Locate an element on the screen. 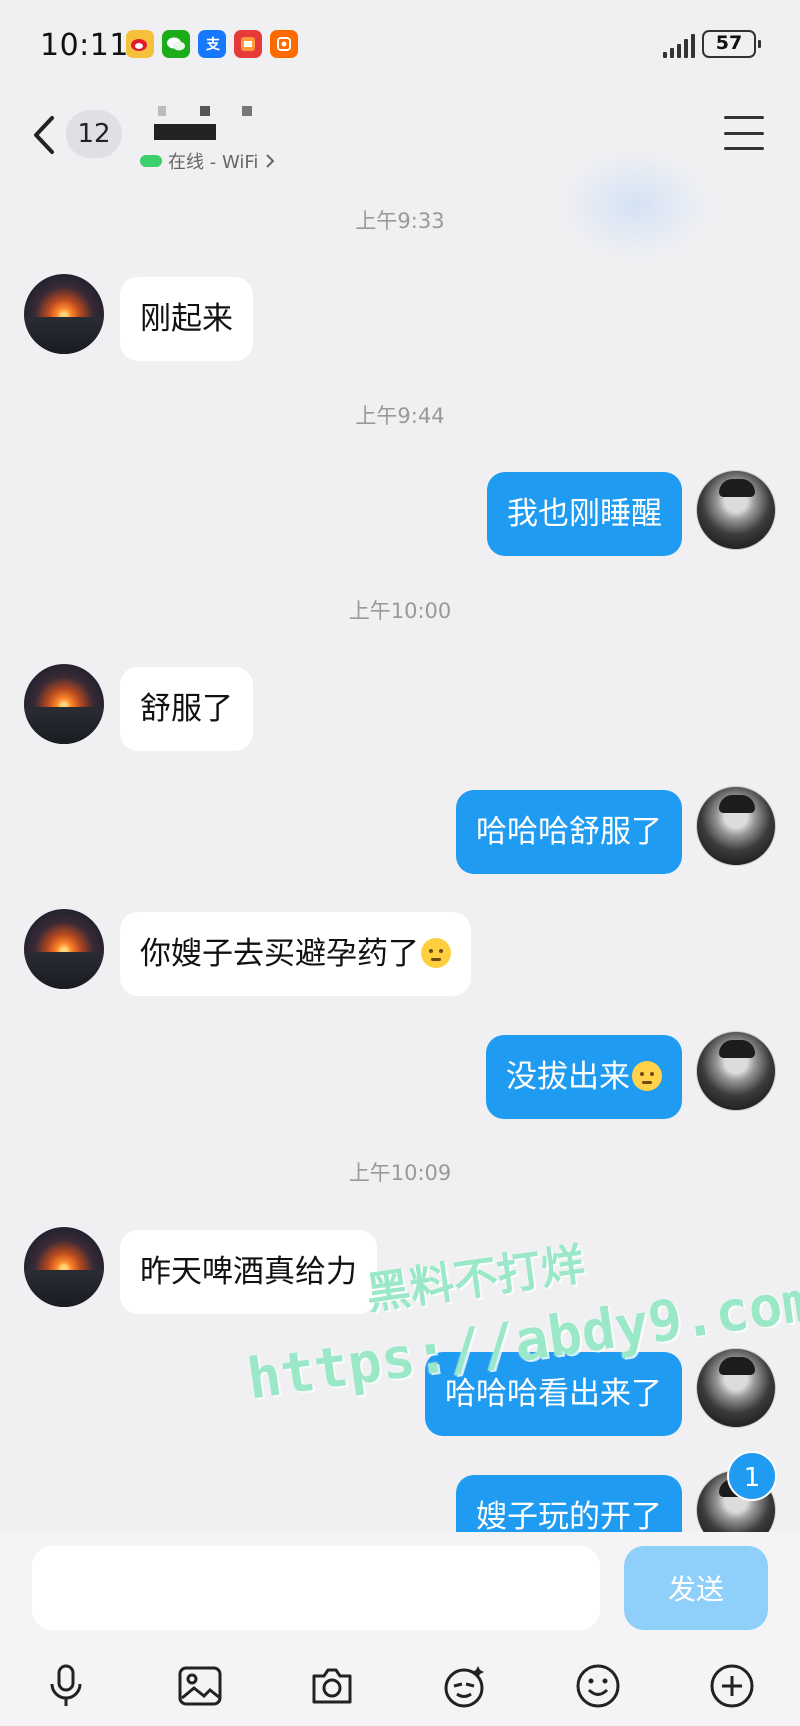  timestamp: 上午9:33 is located at coordinates (400, 221).